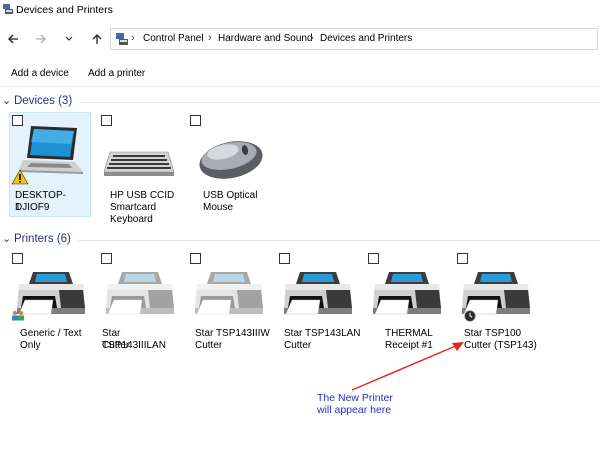 The width and height of the screenshot is (600, 455). I want to click on recent-locations-button, so click(69, 39).